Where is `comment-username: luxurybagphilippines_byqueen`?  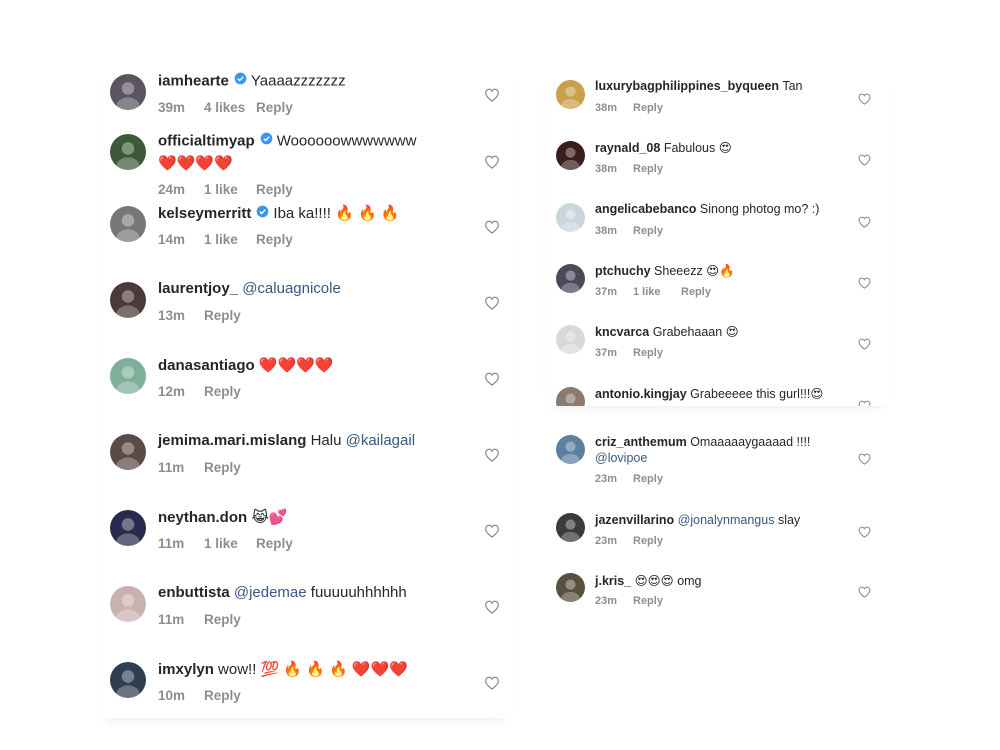 comment-username: luxurybagphilippines_byqueen is located at coordinates (687, 86).